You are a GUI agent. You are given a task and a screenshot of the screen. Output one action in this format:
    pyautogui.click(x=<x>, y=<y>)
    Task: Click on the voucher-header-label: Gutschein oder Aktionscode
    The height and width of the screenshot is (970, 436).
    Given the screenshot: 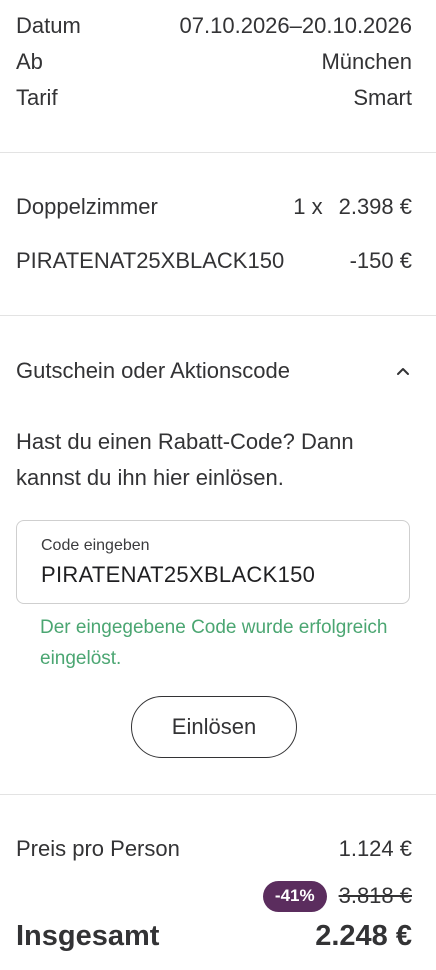 What is the action you would take?
    pyautogui.click(x=153, y=370)
    